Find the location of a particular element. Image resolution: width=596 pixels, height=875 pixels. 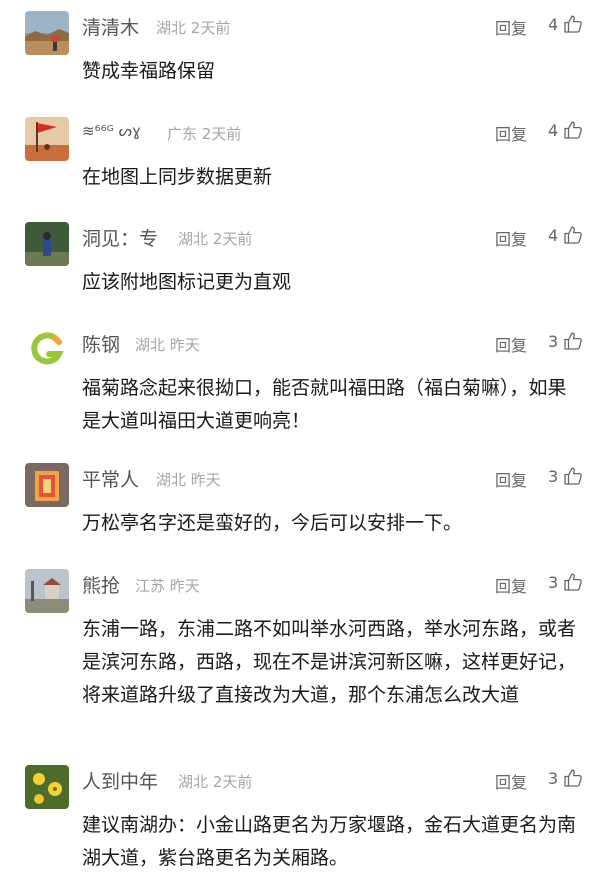

comment-text: 建议南湖办：小金山路更名为万家堰路，金石大道更名为南湖大道，紫台路更名为关厢路。 is located at coordinates (329, 841).